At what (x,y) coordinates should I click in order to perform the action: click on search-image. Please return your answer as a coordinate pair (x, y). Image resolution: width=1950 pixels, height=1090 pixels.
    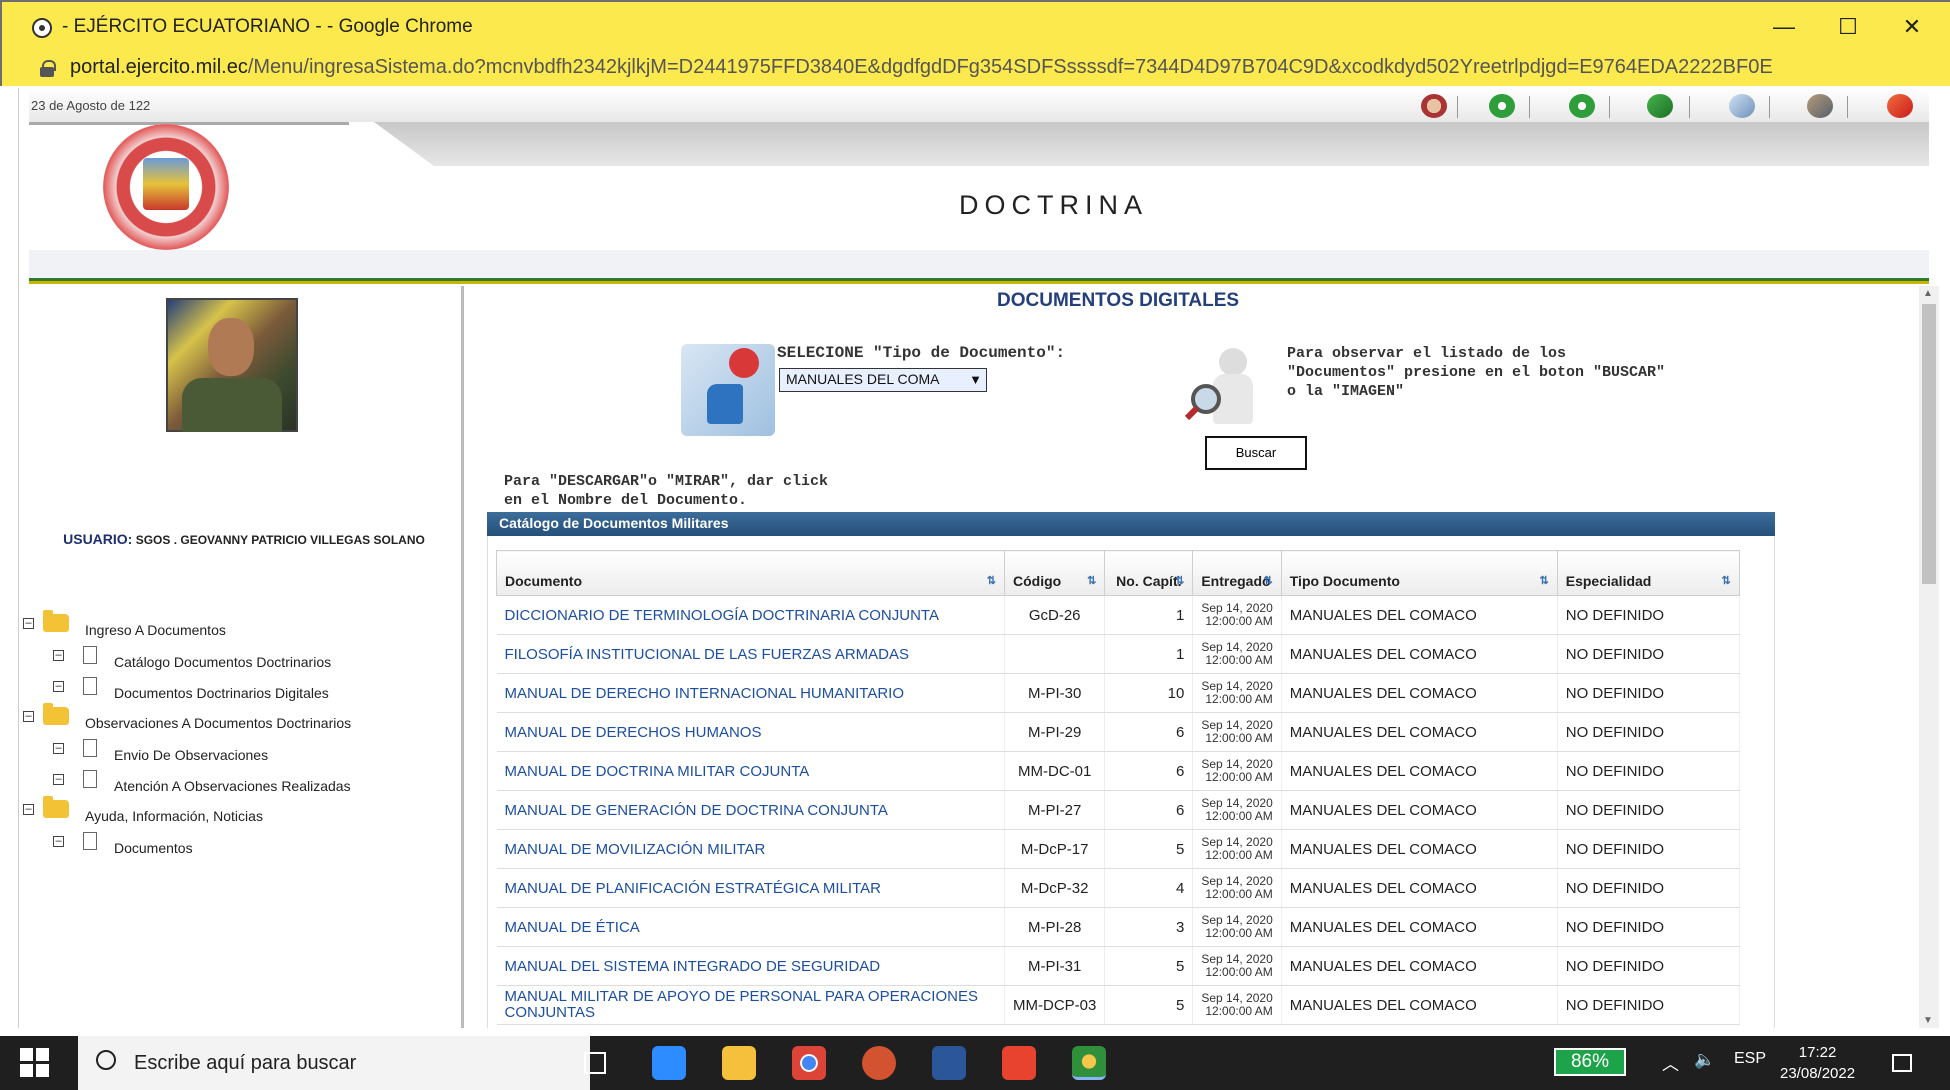
    Looking at the image, I should click on (1227, 391).